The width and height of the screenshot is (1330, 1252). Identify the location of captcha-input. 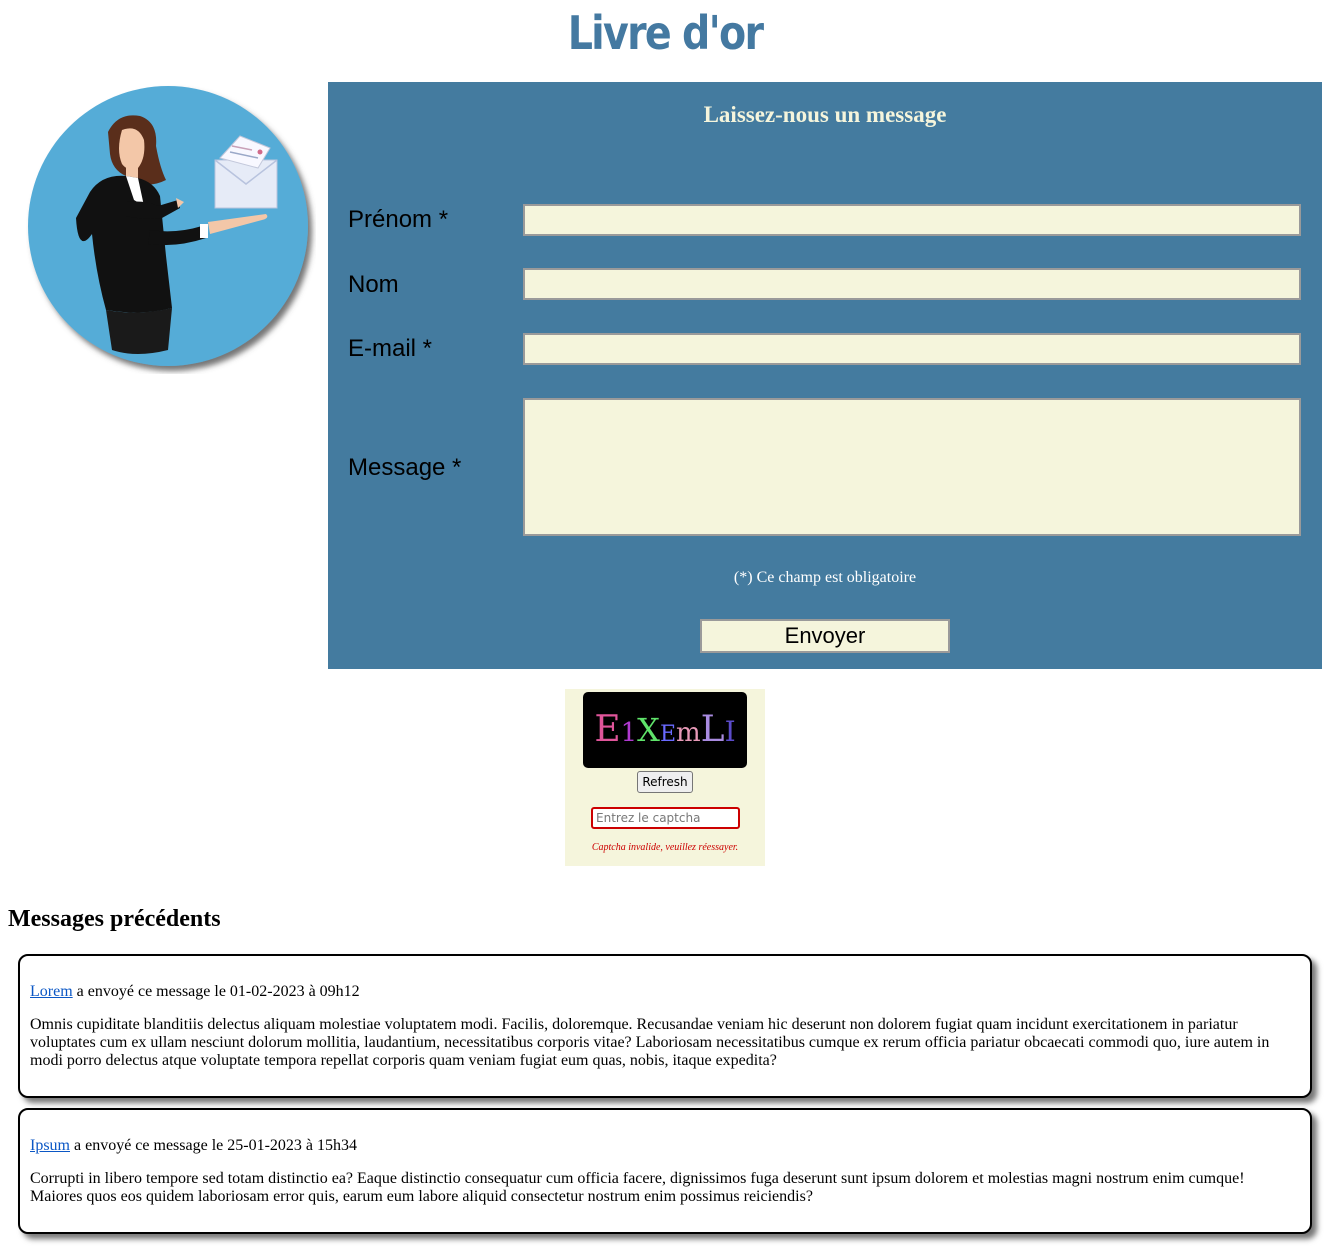
(665, 818).